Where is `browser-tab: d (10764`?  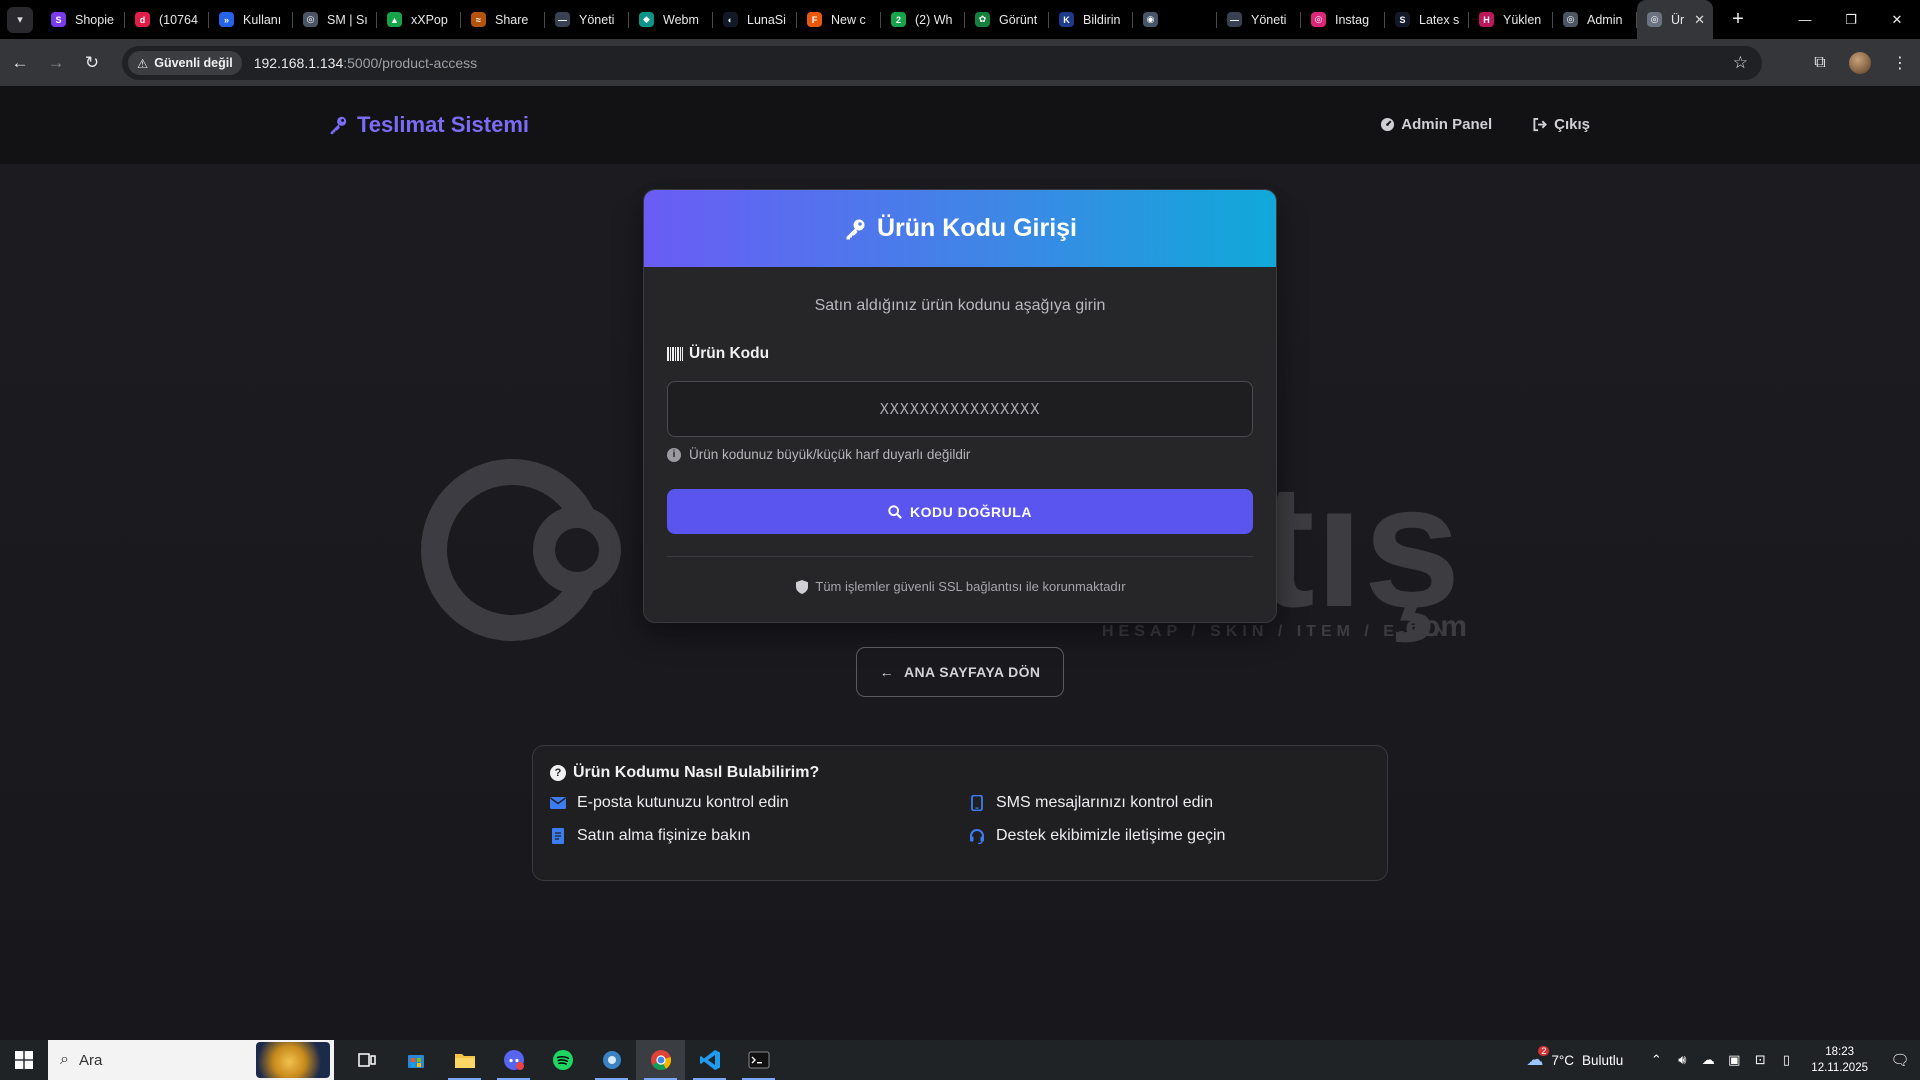 browser-tab: d (10764 is located at coordinates (167, 19).